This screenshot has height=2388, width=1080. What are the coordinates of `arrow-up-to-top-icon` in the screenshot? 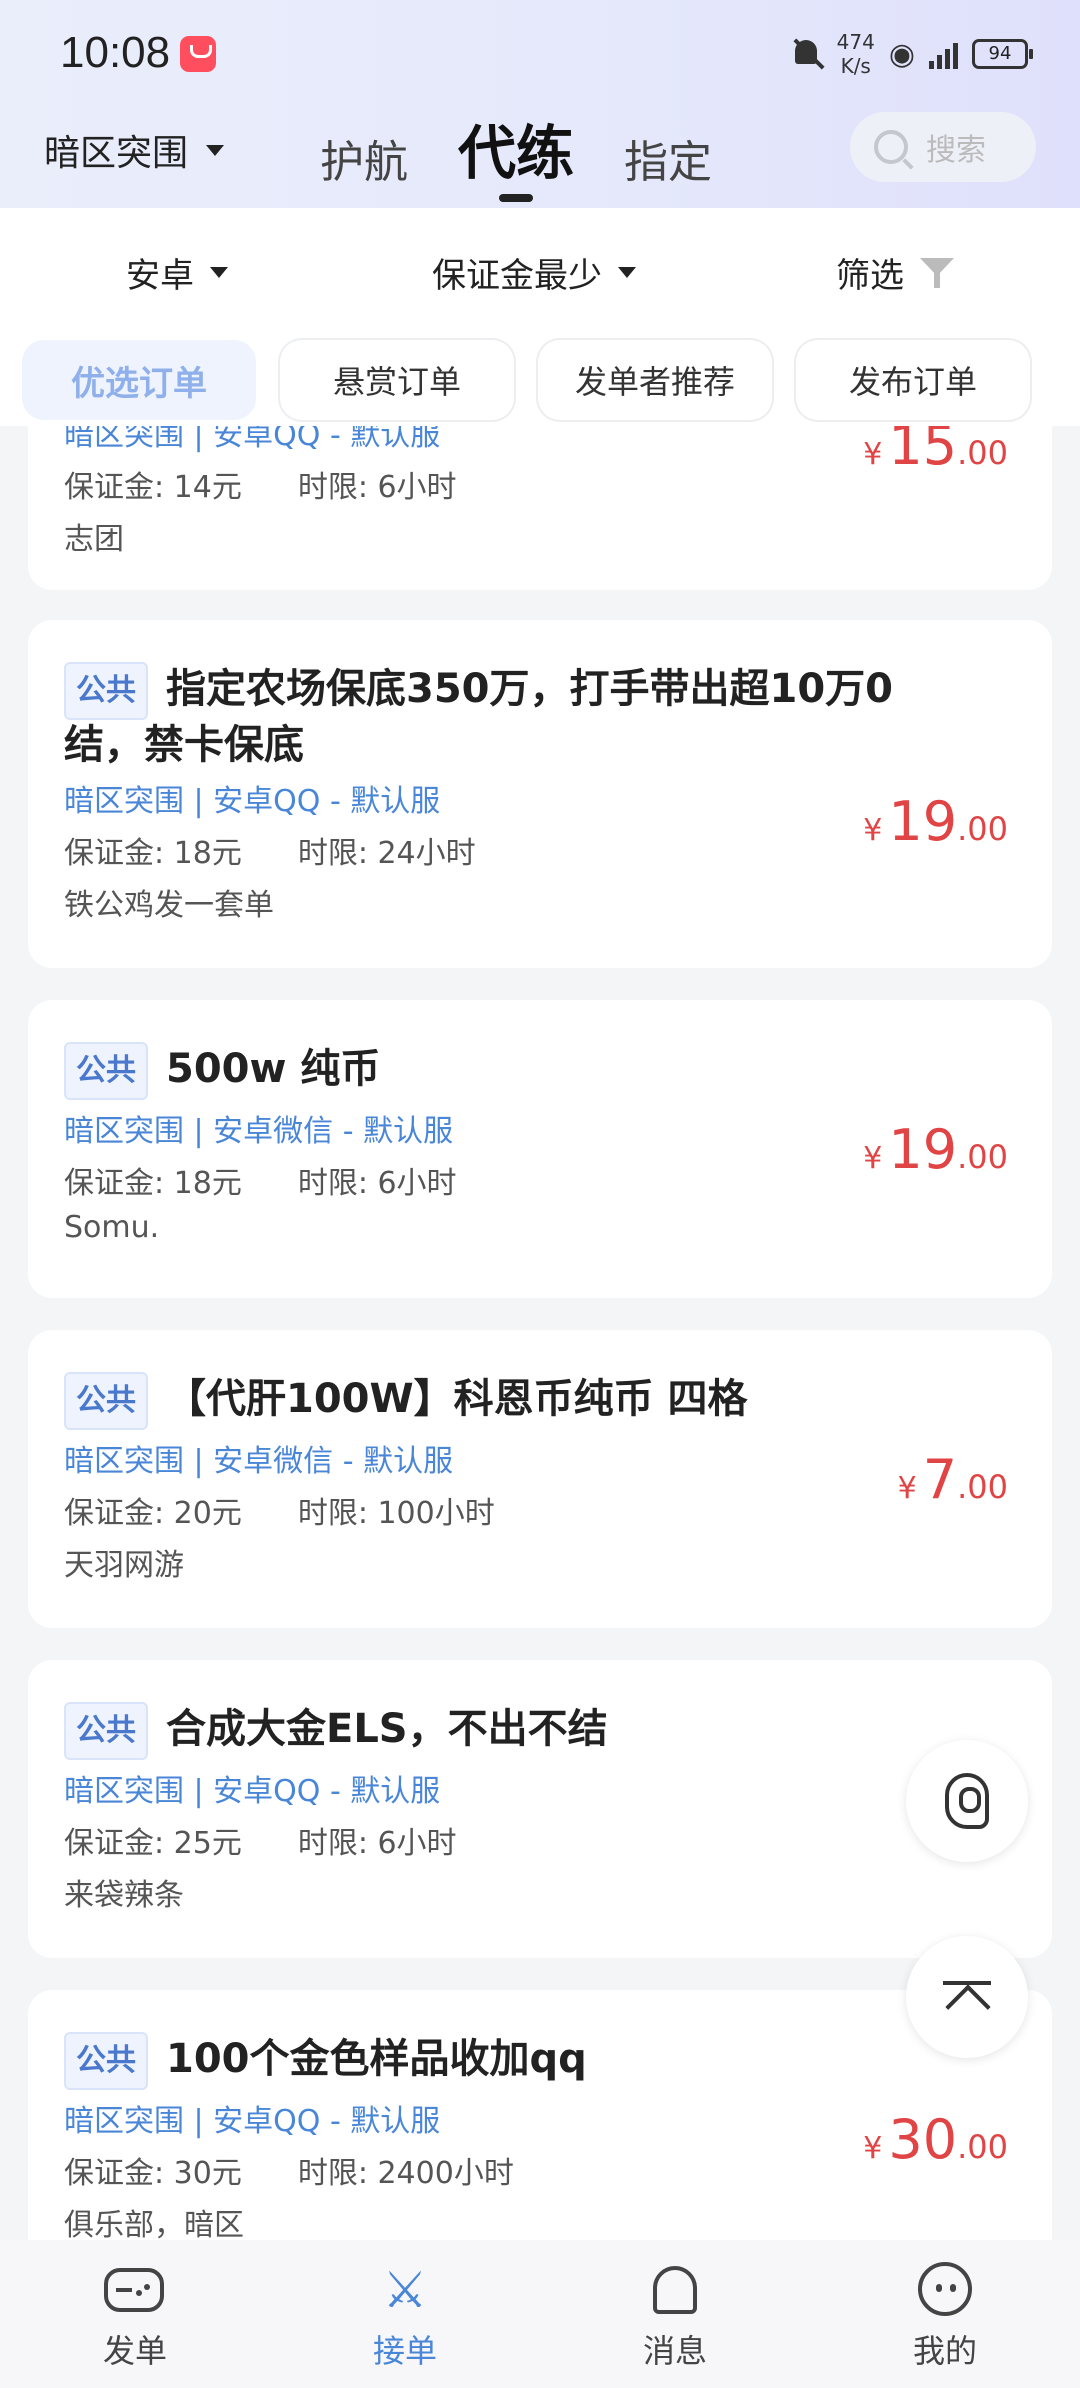 It's located at (967, 1997).